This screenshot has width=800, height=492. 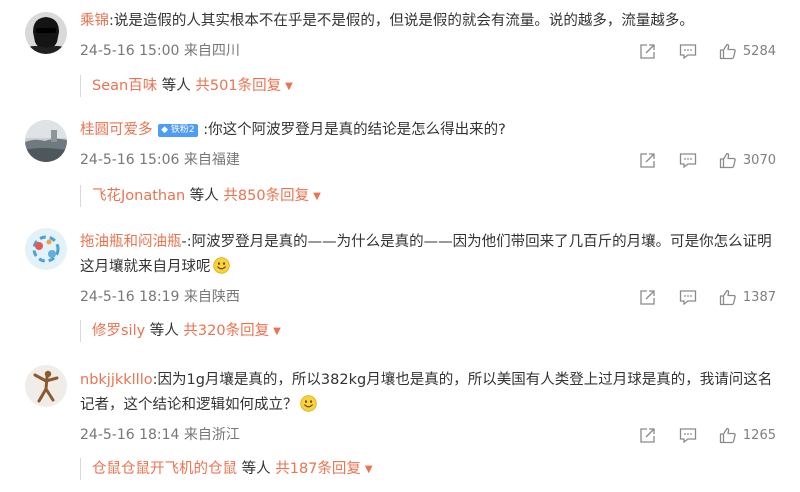 What do you see at coordinates (116, 380) in the screenshot?
I see `comment-username: nbkjjkklllo` at bounding box center [116, 380].